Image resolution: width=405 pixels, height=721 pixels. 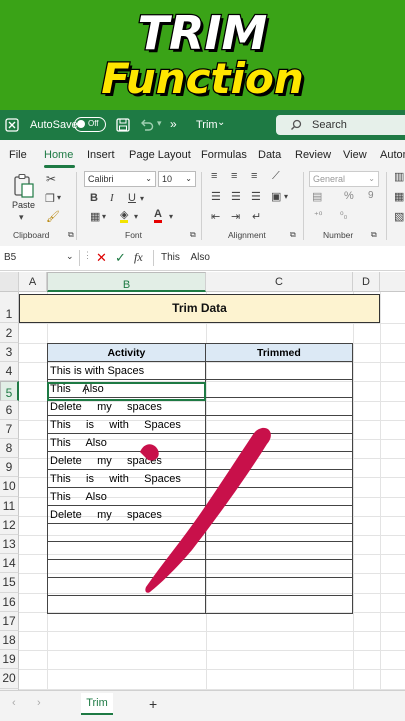 What do you see at coordinates (142, 198) in the screenshot?
I see `underline-dropdown-icon: ▾` at bounding box center [142, 198].